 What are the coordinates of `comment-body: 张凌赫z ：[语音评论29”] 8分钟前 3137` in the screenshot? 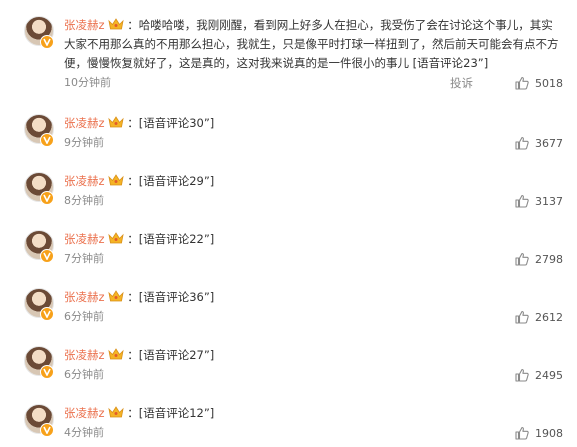 It's located at (313, 190).